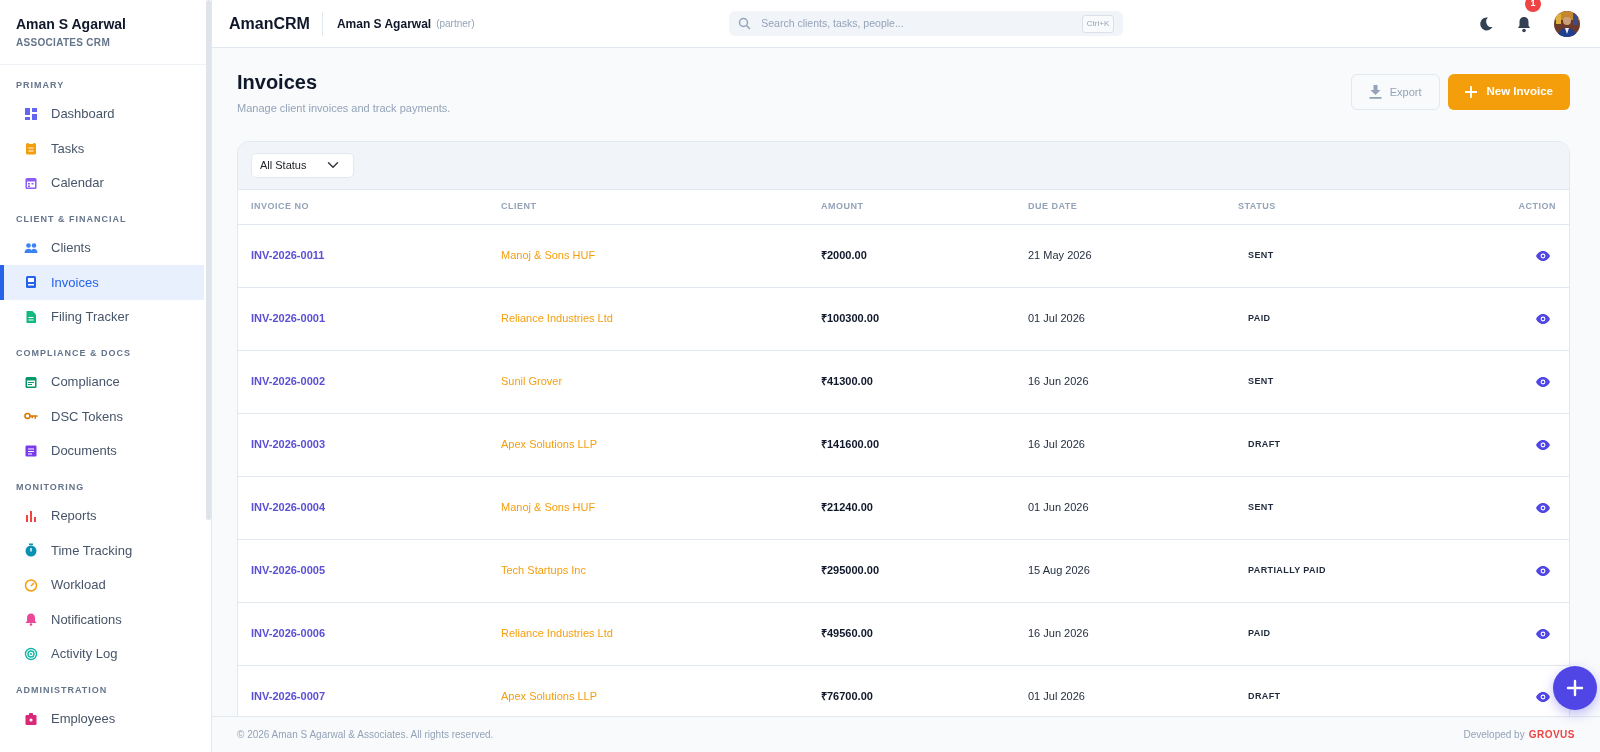  I want to click on search-icon, so click(745, 23).